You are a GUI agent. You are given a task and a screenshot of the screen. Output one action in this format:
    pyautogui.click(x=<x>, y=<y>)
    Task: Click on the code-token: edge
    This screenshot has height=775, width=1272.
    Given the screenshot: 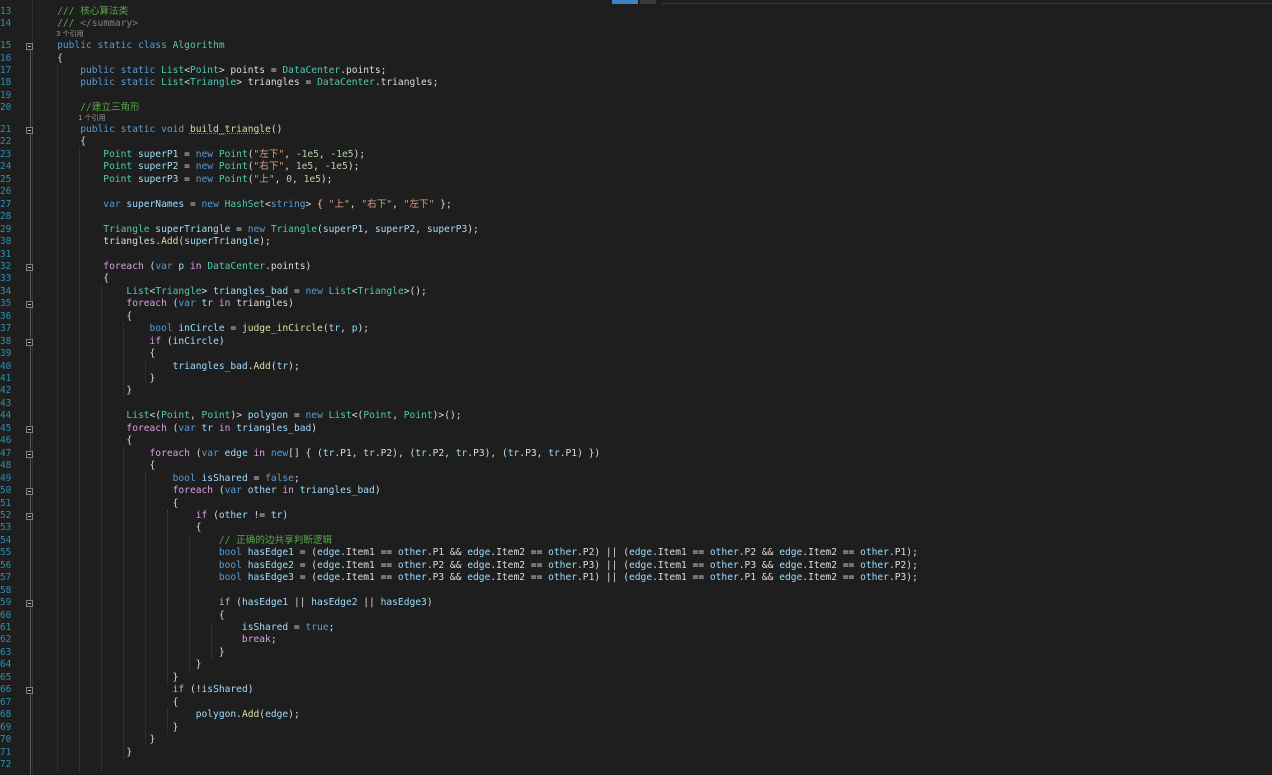 What is the action you would take?
    pyautogui.click(x=277, y=715)
    